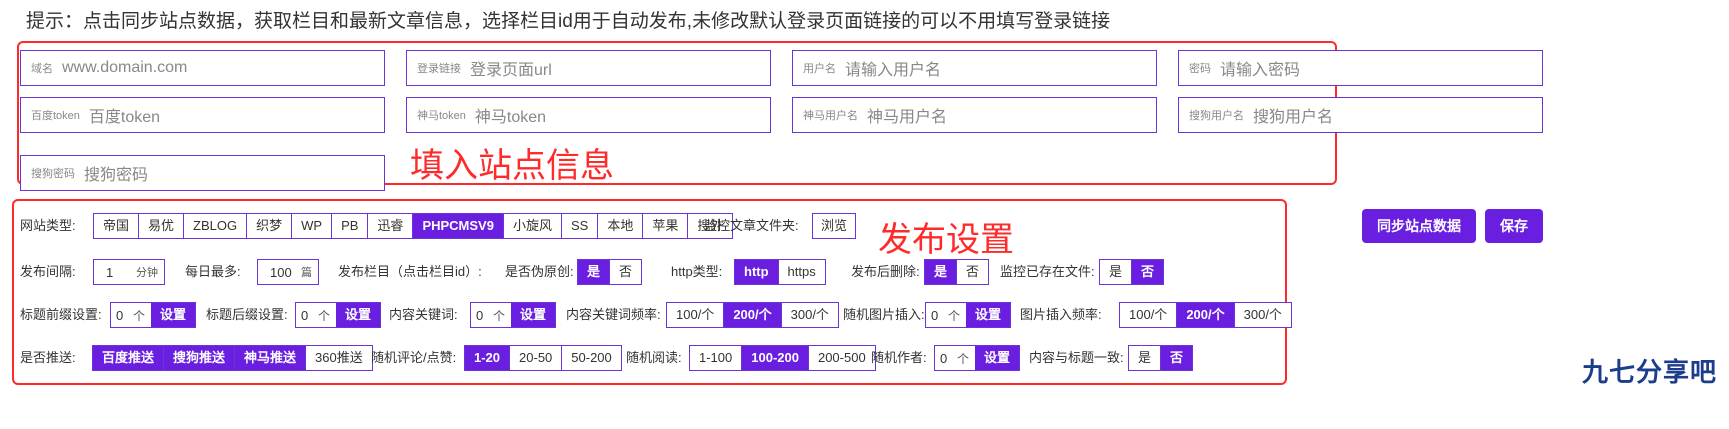  Describe the element at coordinates (316, 315) in the screenshot. I see `title-suffix-input: 0个` at that location.